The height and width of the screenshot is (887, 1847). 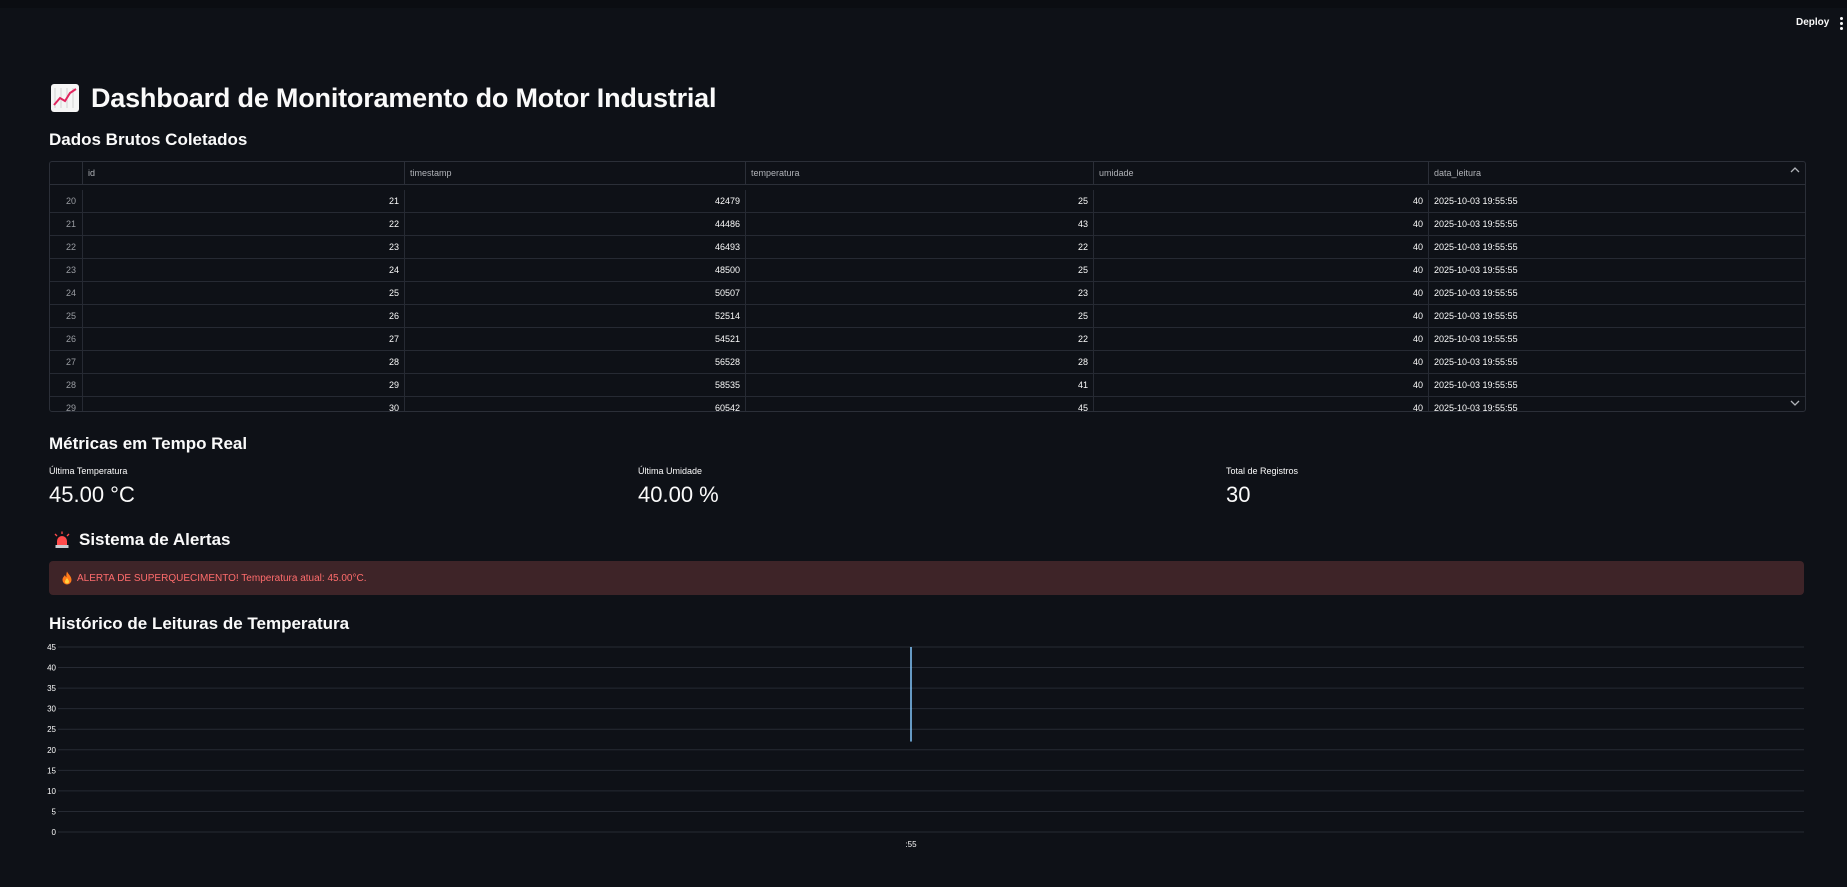 What do you see at coordinates (66, 201) in the screenshot?
I see `row-index: 20` at bounding box center [66, 201].